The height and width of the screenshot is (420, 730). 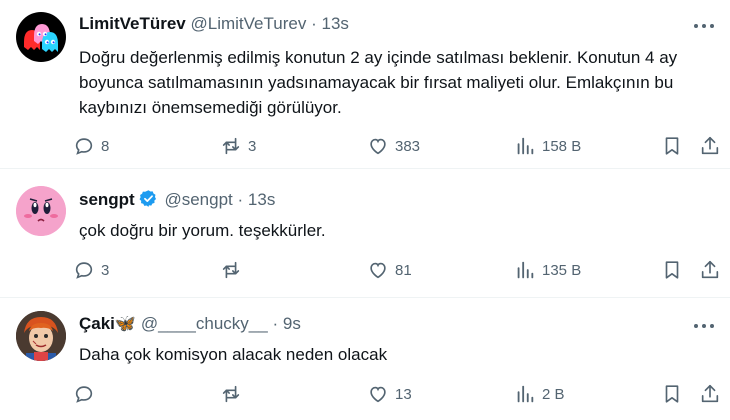 I want to click on action-bar: 13 2 B, so click(x=398, y=394).